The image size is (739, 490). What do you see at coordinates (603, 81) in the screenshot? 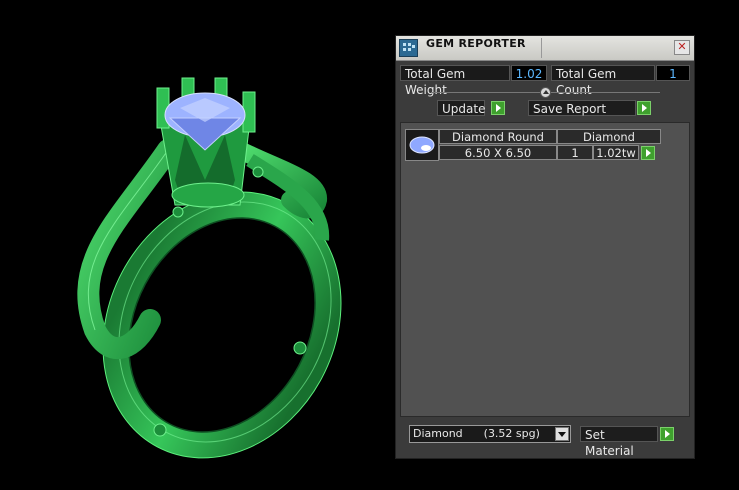
I see `total-gem-count-label: Total Gem Count` at bounding box center [603, 81].